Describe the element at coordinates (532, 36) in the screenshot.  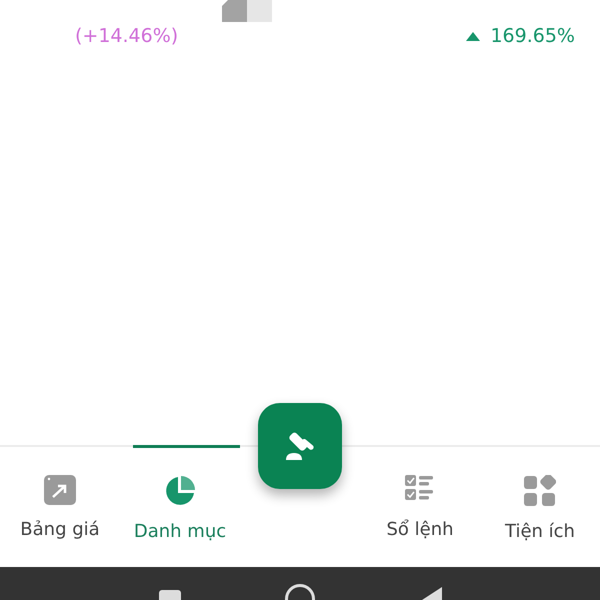
I see `total-return: 169.65%` at that location.